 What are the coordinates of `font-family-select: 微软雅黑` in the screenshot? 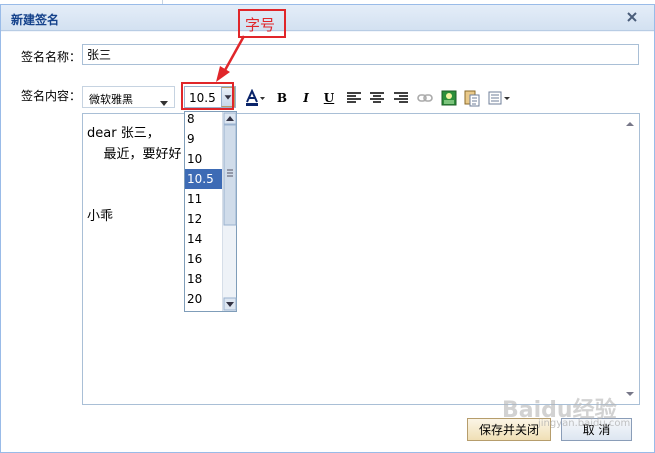 It's located at (128, 97).